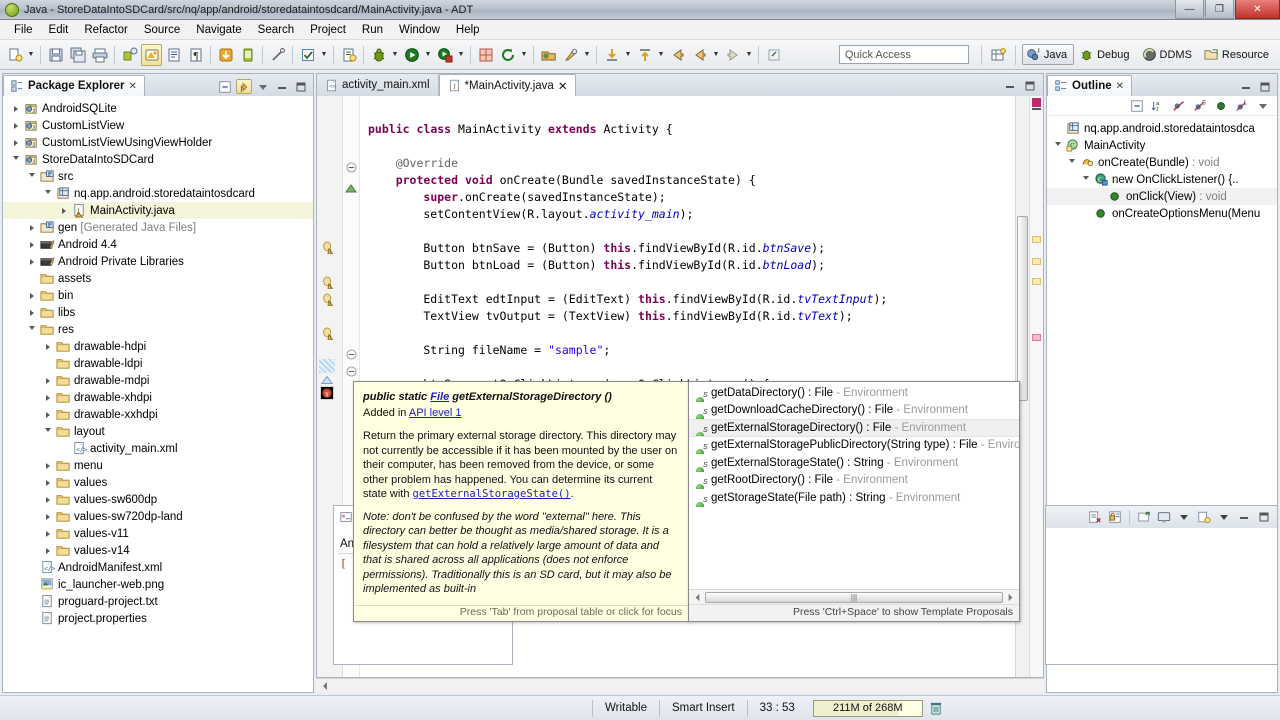 This screenshot has width=1280, height=720. Describe the element at coordinates (158, 363) in the screenshot. I see `tree-item-drawable-ldpi: drawable-ldpi` at that location.